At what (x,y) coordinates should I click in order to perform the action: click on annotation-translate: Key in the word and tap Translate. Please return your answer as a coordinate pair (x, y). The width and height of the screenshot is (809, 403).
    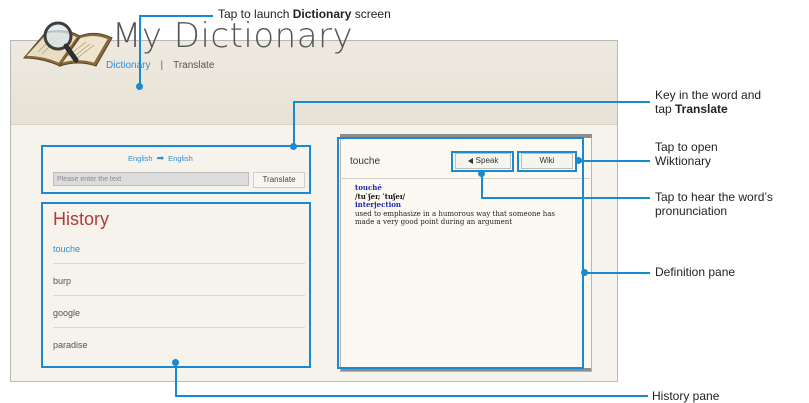
    Looking at the image, I should click on (708, 102).